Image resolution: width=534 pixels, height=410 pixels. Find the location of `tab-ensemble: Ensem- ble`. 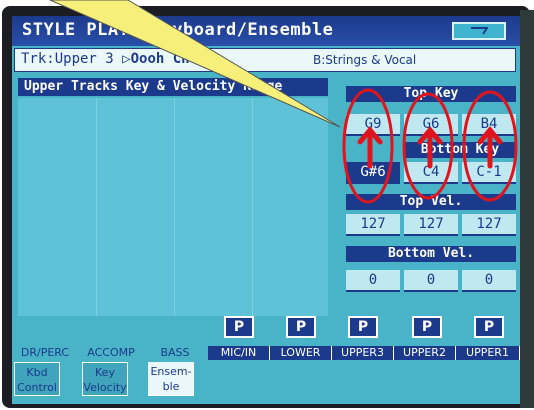

tab-ensemble: Ensem- ble is located at coordinates (171, 379).